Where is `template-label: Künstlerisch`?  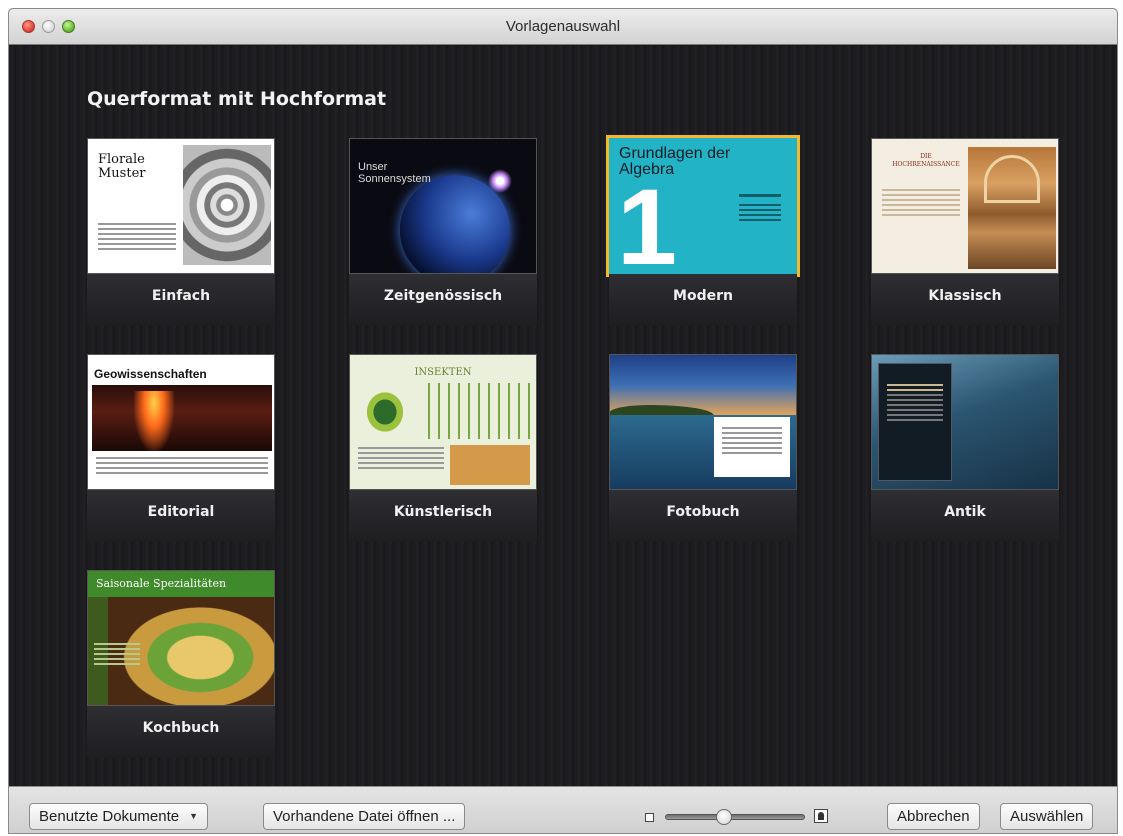 template-label: Künstlerisch is located at coordinates (443, 512).